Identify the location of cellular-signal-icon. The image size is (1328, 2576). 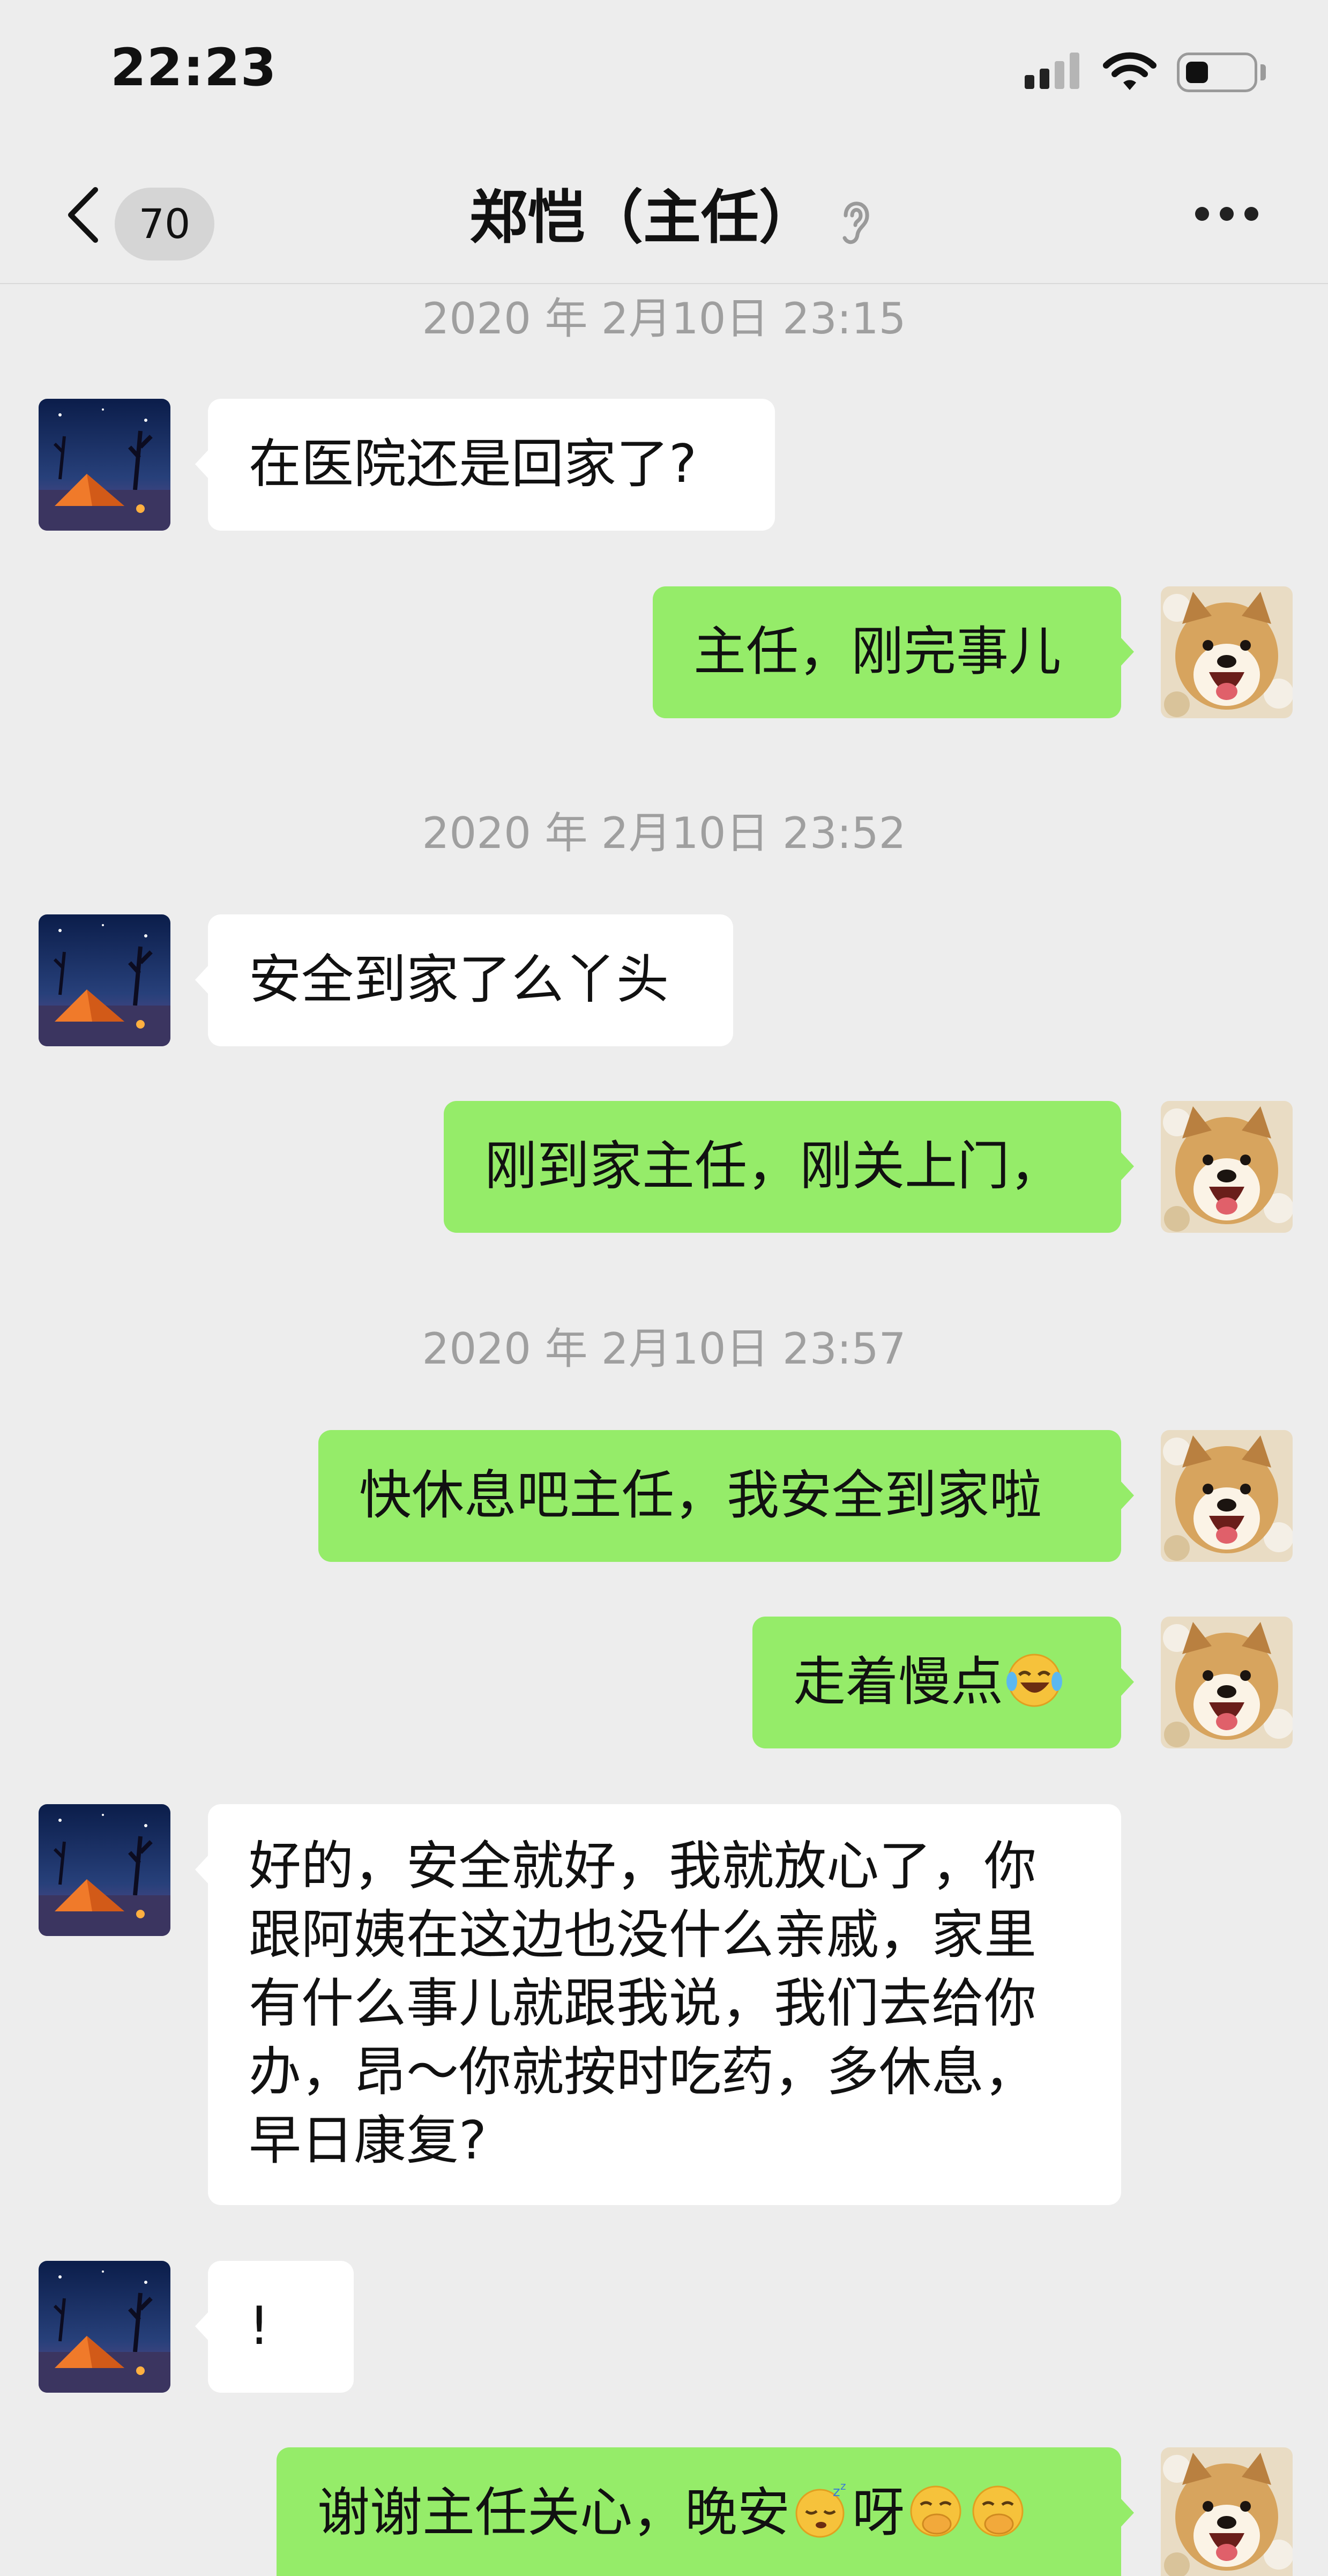
(1052, 70).